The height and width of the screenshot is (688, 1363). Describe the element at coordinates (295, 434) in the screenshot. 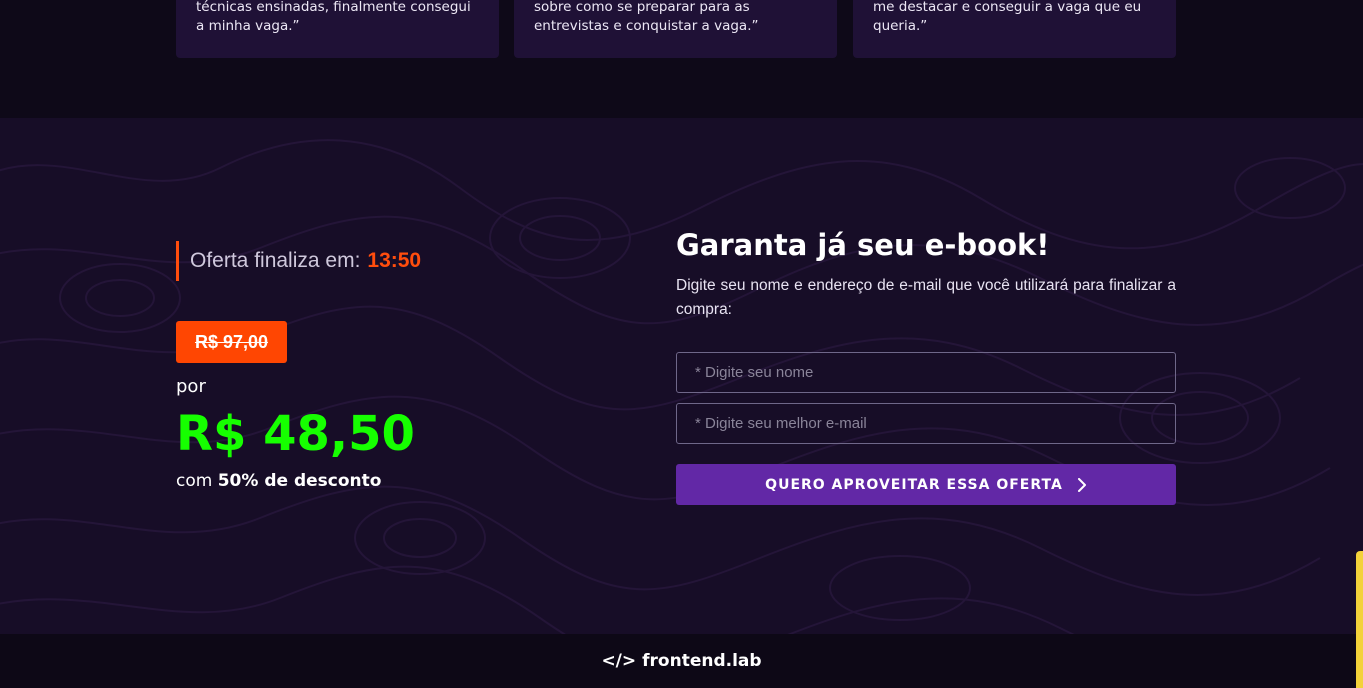

I see `new-price: R$ 48,50` at that location.